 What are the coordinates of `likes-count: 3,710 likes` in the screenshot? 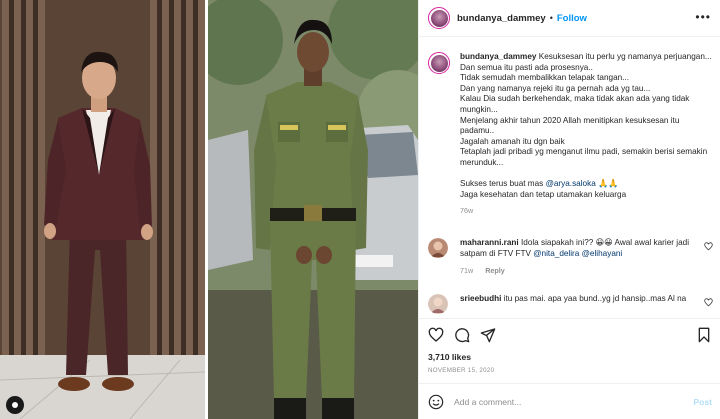 It's located at (449, 357).